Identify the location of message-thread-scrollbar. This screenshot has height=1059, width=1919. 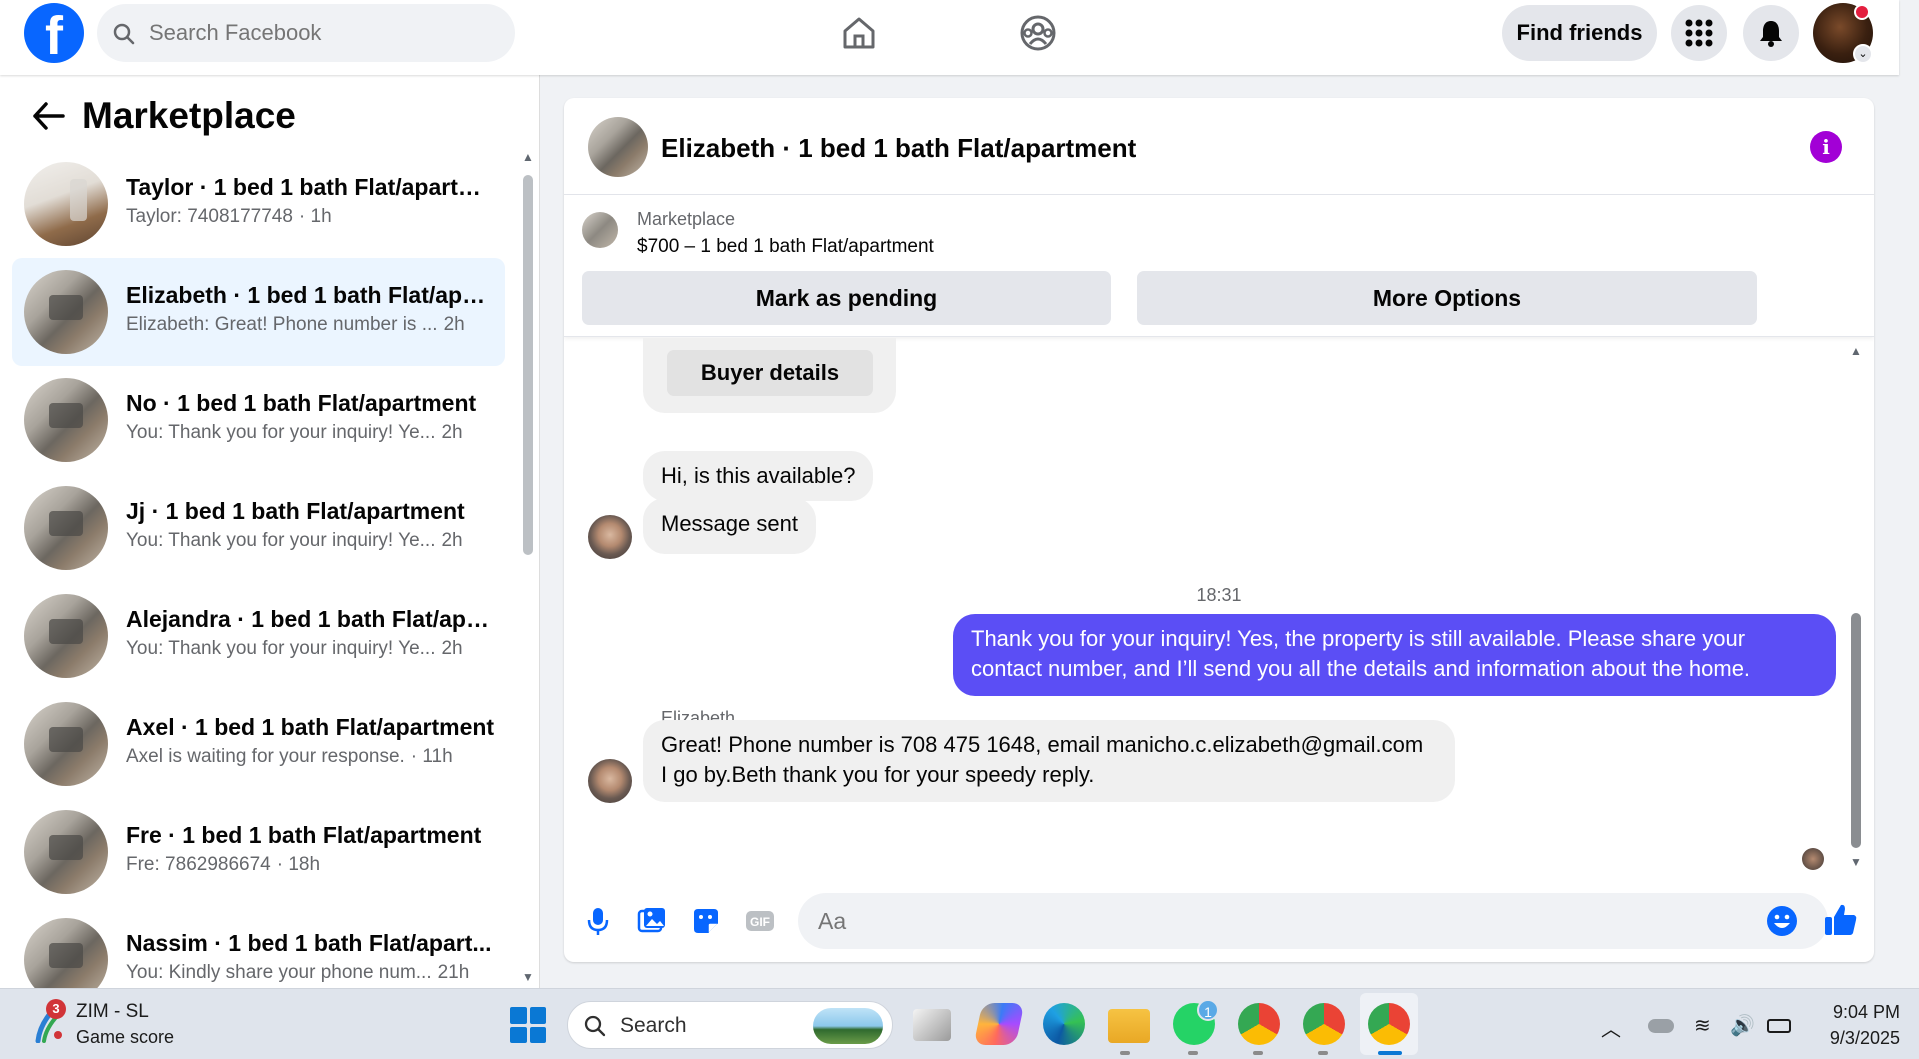
(1856, 730).